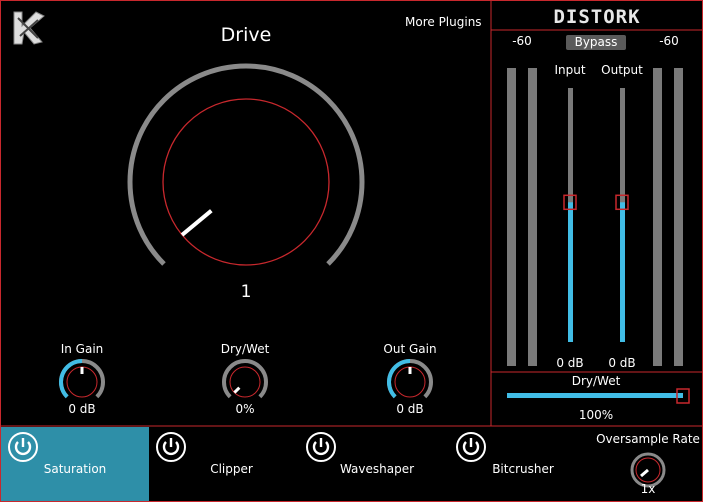 The image size is (703, 502). I want to click on tab-label: Waveshaper, so click(377, 469).